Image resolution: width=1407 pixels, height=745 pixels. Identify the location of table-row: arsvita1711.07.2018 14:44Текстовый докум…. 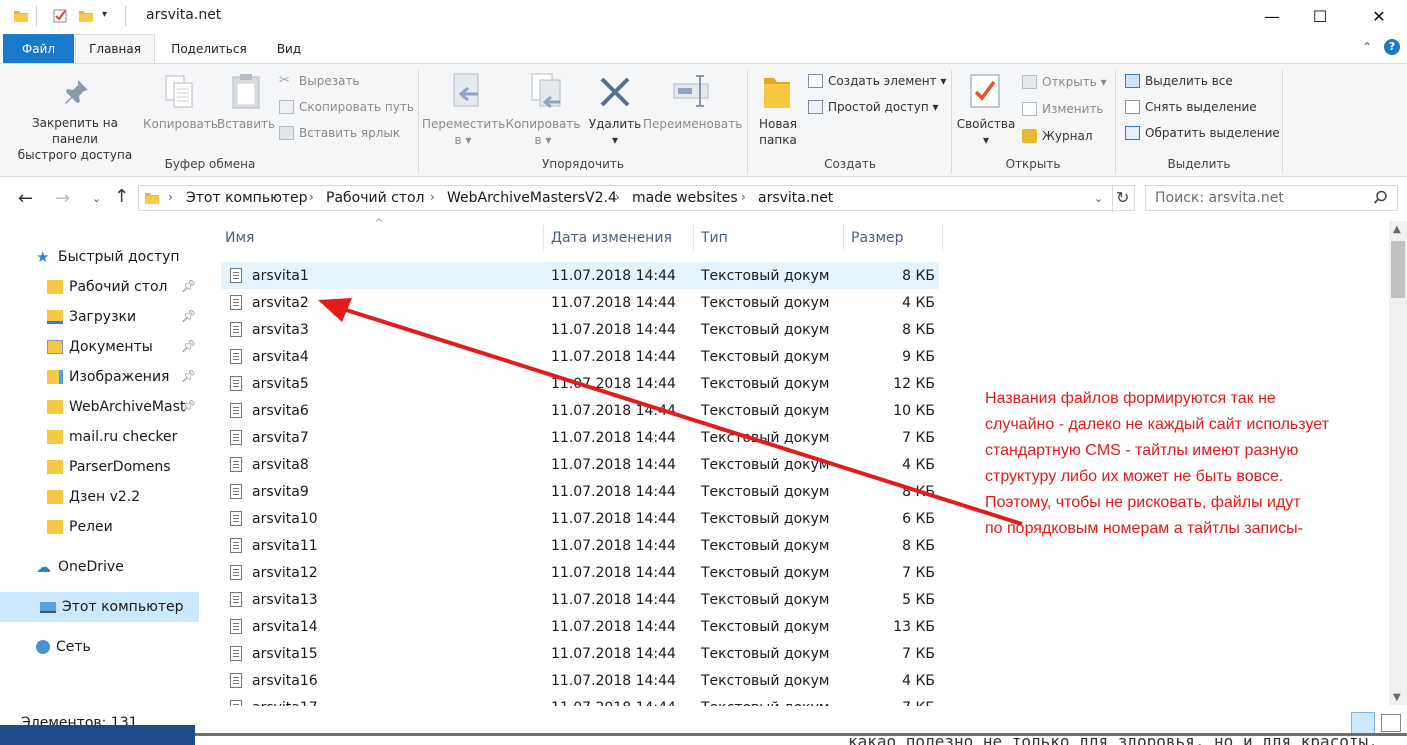
(580, 700).